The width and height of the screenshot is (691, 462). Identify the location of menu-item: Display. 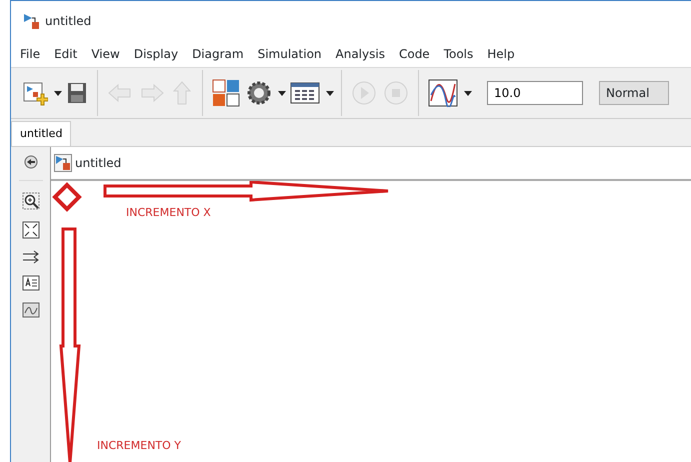
(156, 54).